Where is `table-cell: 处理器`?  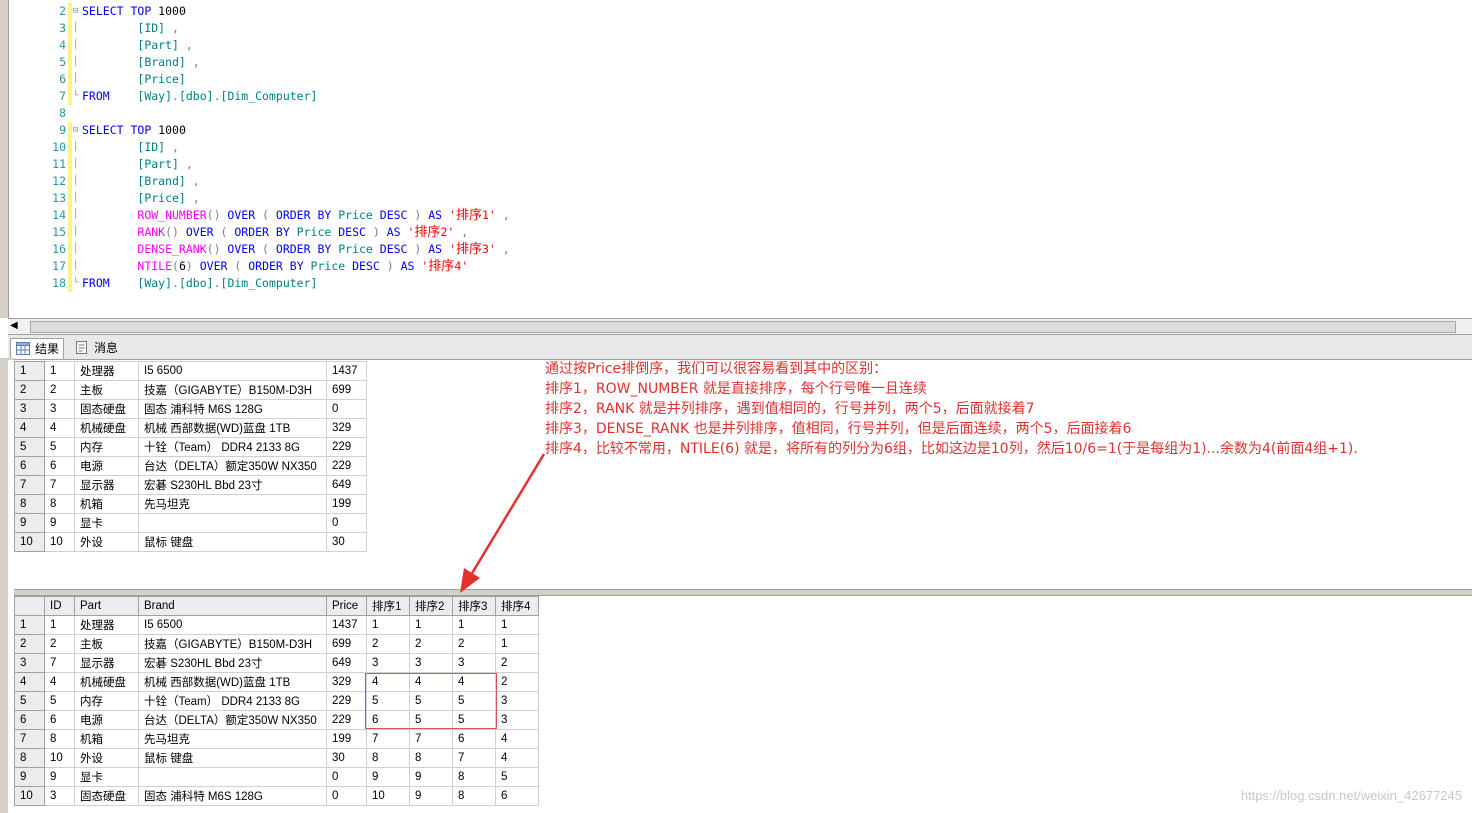
table-cell: 处理器 is located at coordinates (106, 625).